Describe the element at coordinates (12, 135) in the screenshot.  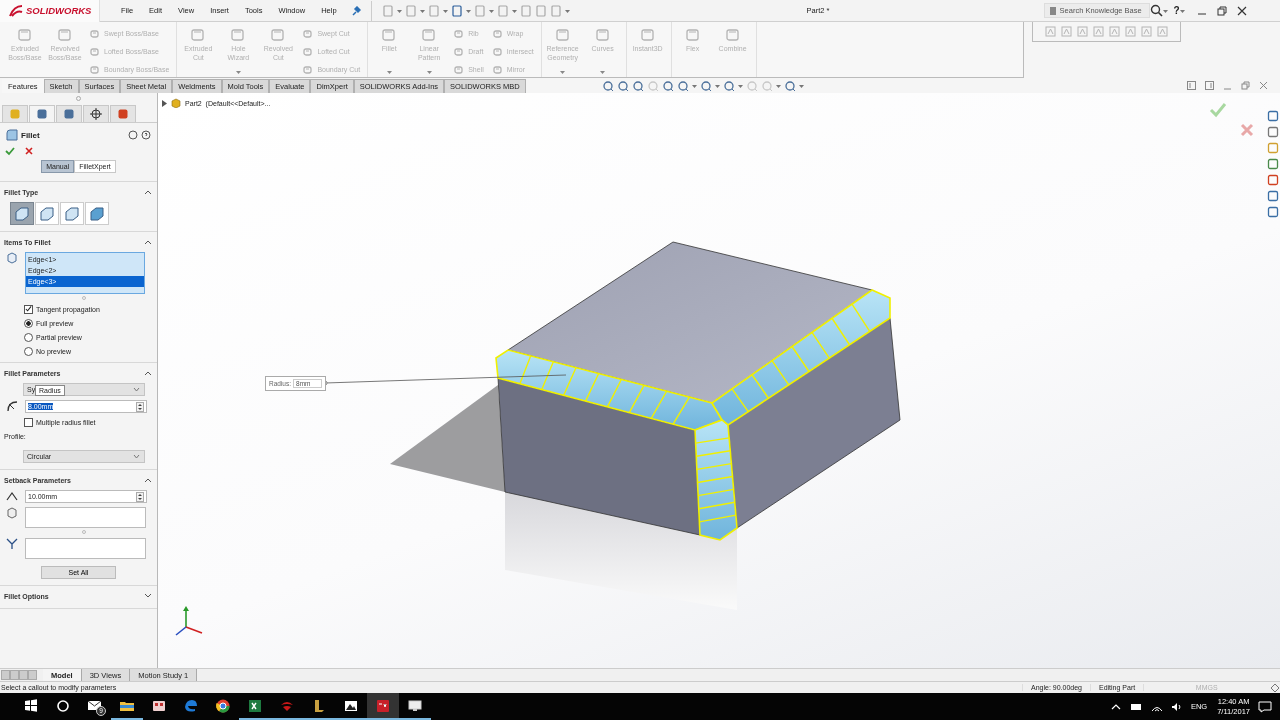
I see `fillet-icon` at that location.